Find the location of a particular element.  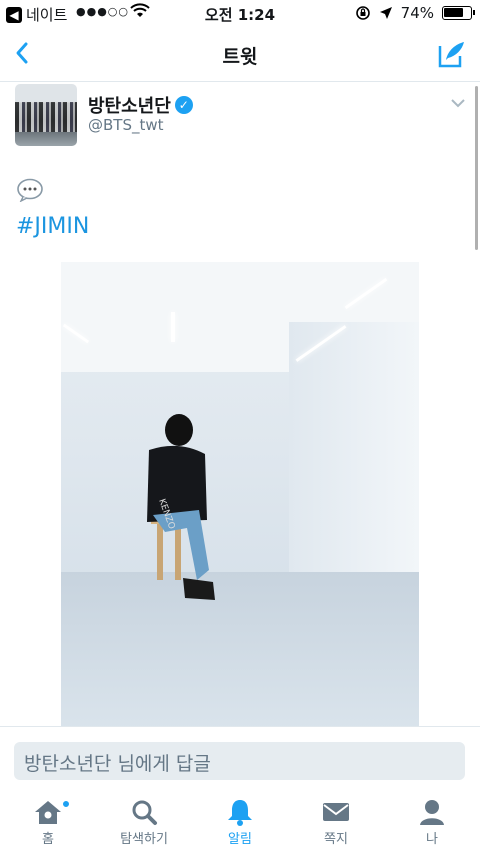

search-icon is located at coordinates (144, 812).